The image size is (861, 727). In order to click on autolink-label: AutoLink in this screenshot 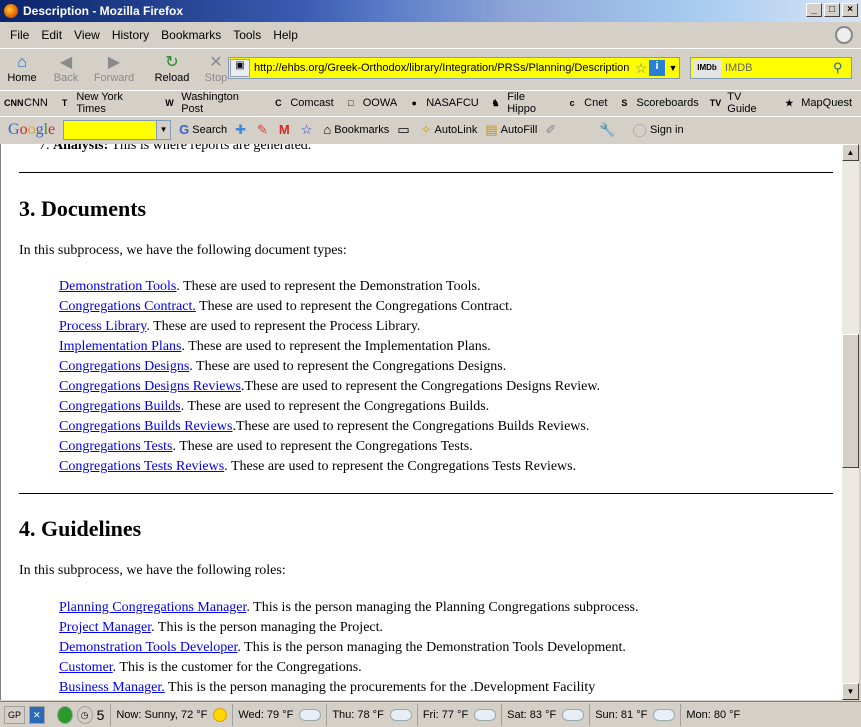, I will do `click(456, 129)`.